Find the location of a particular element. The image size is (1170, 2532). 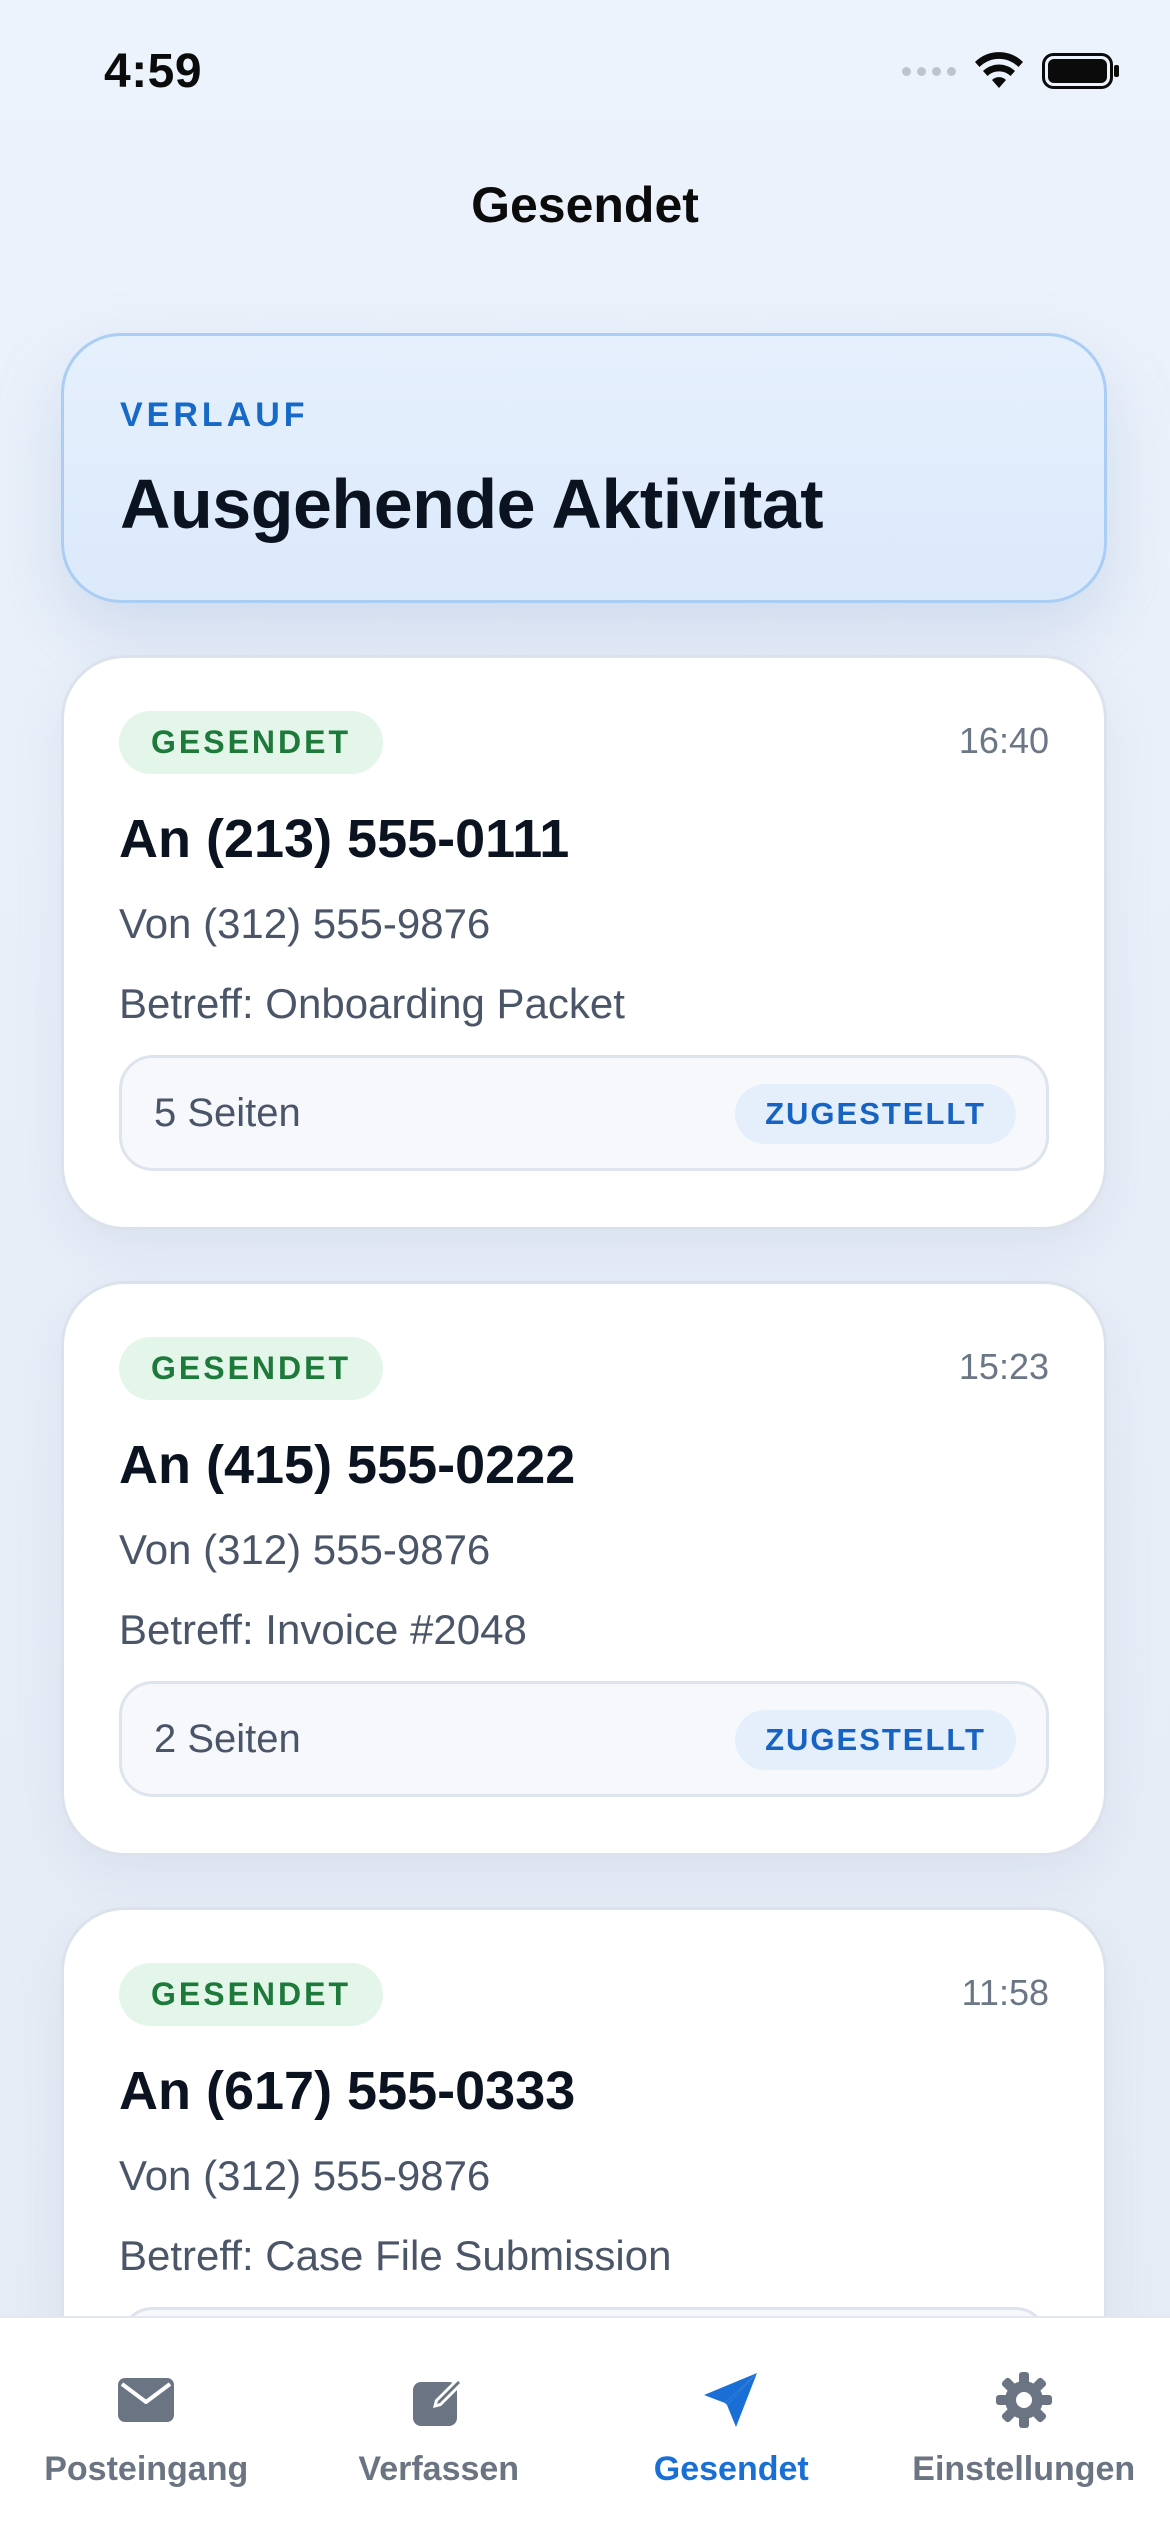

signal-icon is located at coordinates (929, 71).